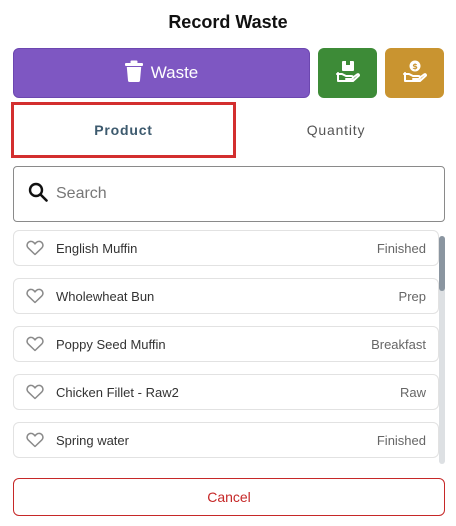 This screenshot has height=526, width=456. I want to click on waste-button-label: Waste, so click(174, 72).